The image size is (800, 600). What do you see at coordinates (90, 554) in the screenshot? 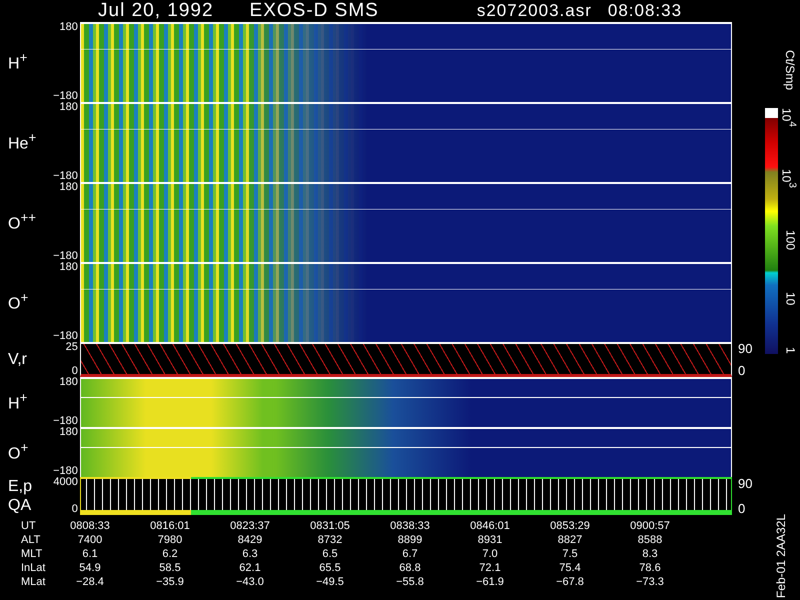
I see `table-cell-text: 6.1` at bounding box center [90, 554].